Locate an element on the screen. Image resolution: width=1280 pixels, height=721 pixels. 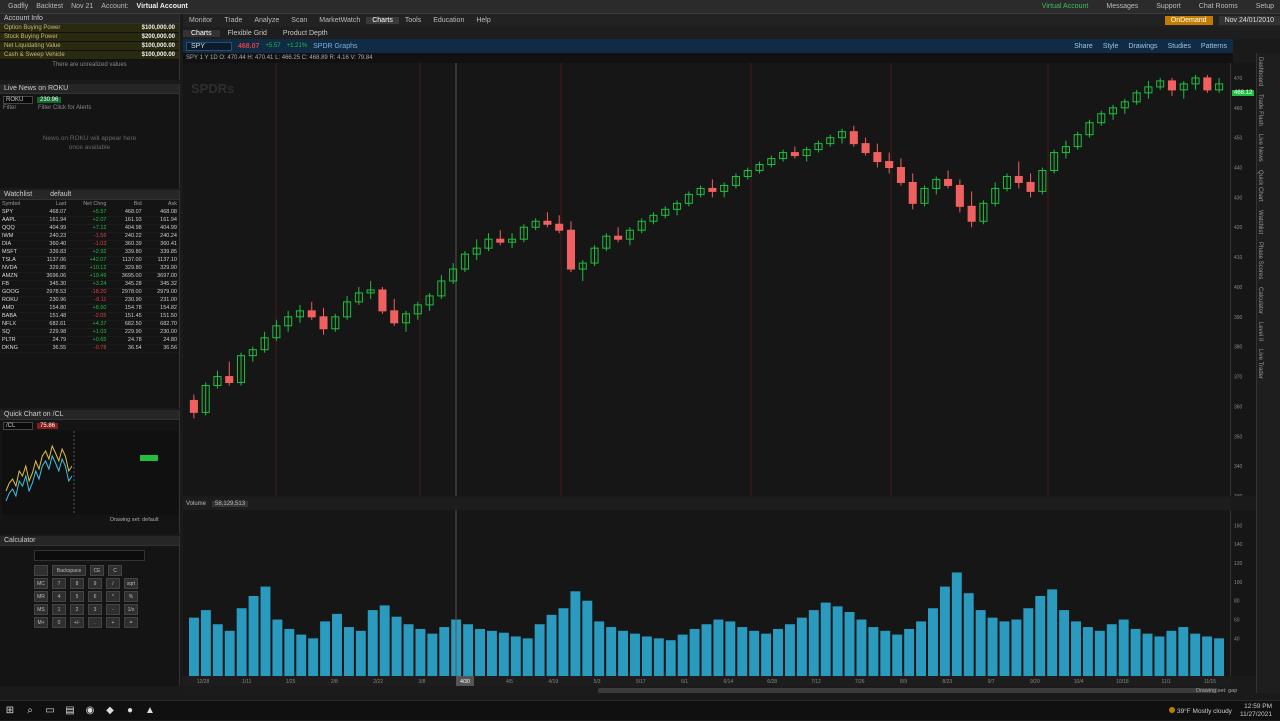
clock: 12:59 PM 11/27/2021 is located at coordinates (1256, 711).